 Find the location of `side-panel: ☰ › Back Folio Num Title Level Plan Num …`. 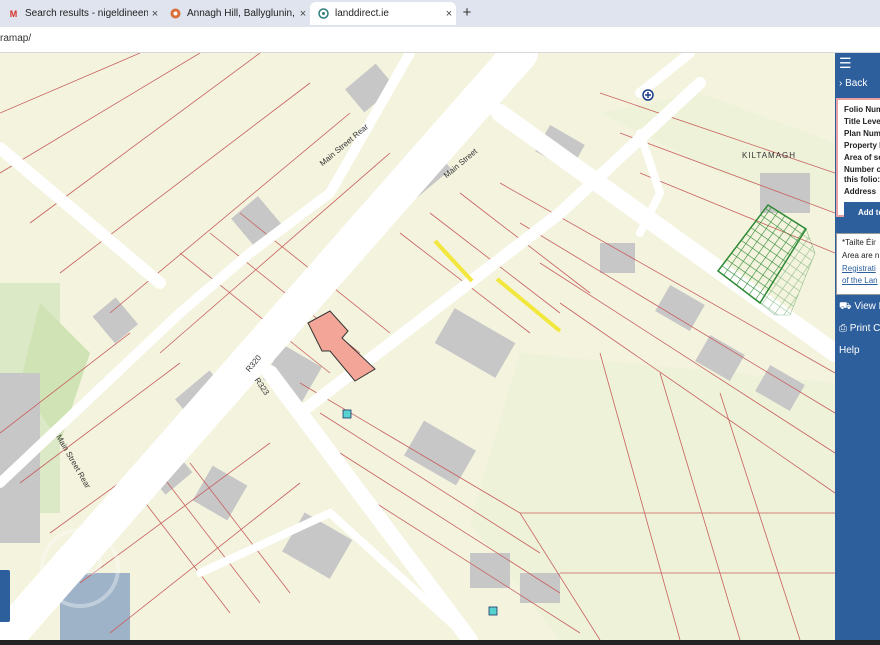

side-panel: ☰ › Back Folio Num Title Level Plan Num … is located at coordinates (857, 346).